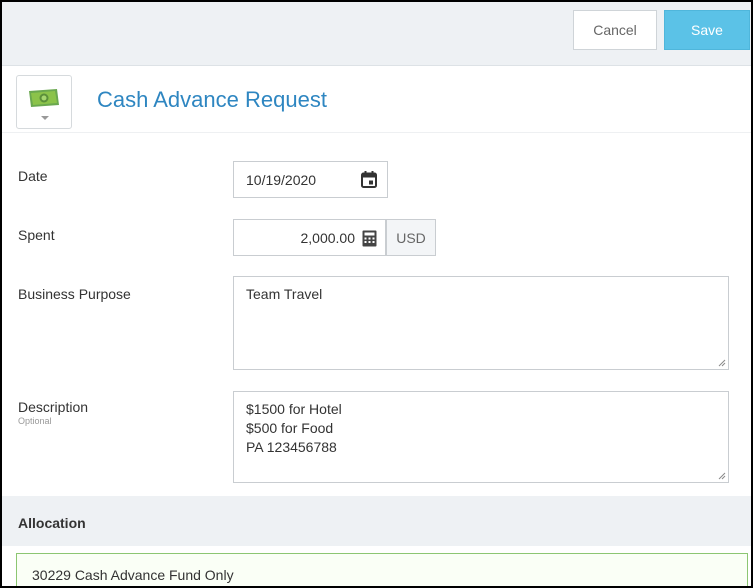  I want to click on date-field: 10/19/2020, so click(310, 179).